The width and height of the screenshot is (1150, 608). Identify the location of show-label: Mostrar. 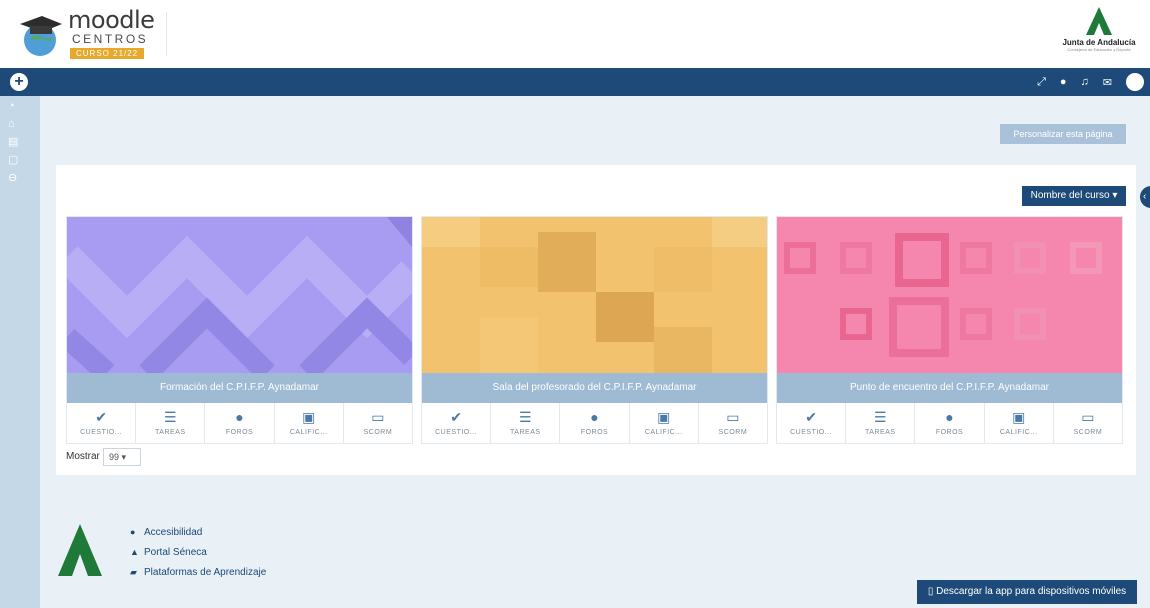
(83, 456).